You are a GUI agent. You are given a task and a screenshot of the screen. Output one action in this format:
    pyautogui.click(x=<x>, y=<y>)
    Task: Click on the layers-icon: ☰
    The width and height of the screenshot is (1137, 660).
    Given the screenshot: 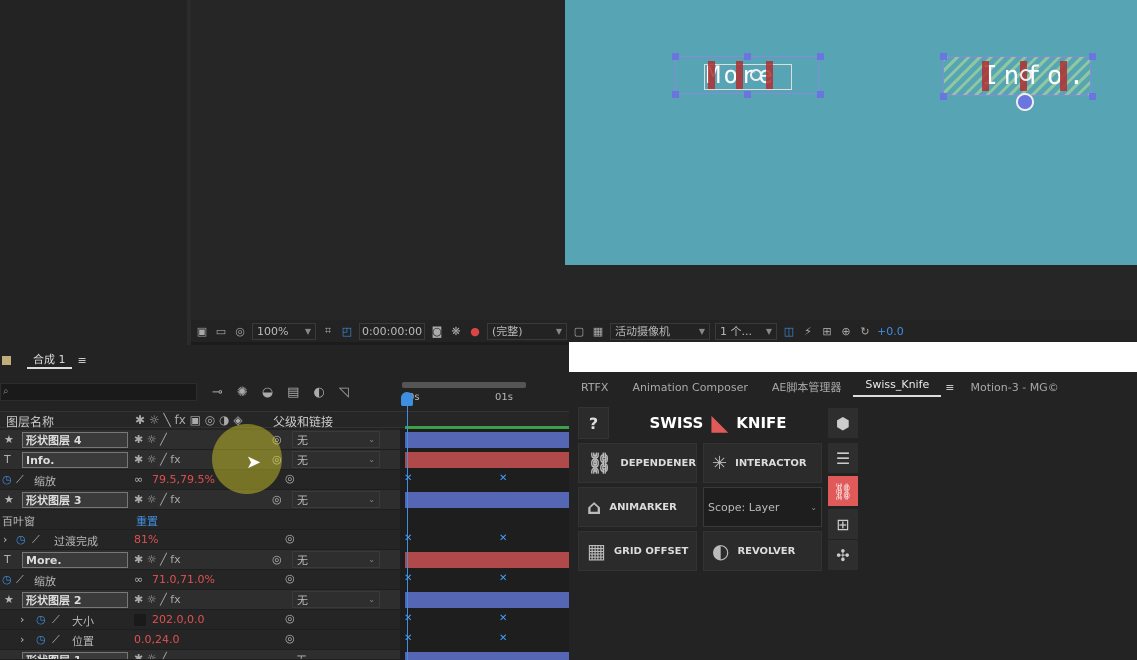 What is the action you would take?
    pyautogui.click(x=843, y=458)
    